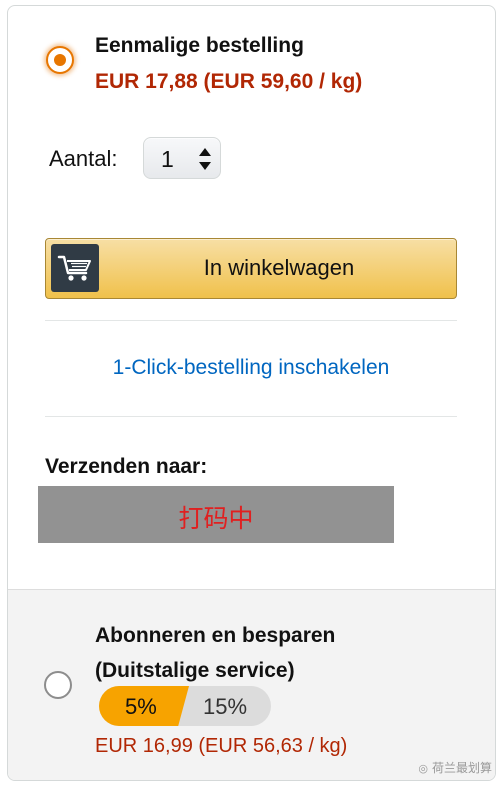  What do you see at coordinates (229, 81) in the screenshot?
I see `one-time-price: EUR 17,88 (EUR 59,60 / kg)` at bounding box center [229, 81].